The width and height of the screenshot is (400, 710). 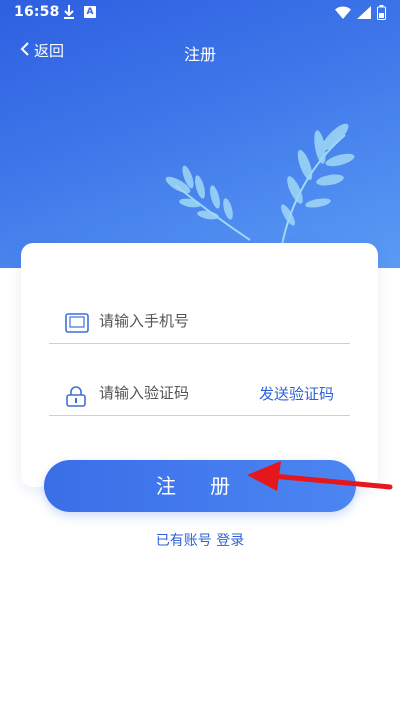 What do you see at coordinates (69, 14) in the screenshot?
I see `download-icon` at bounding box center [69, 14].